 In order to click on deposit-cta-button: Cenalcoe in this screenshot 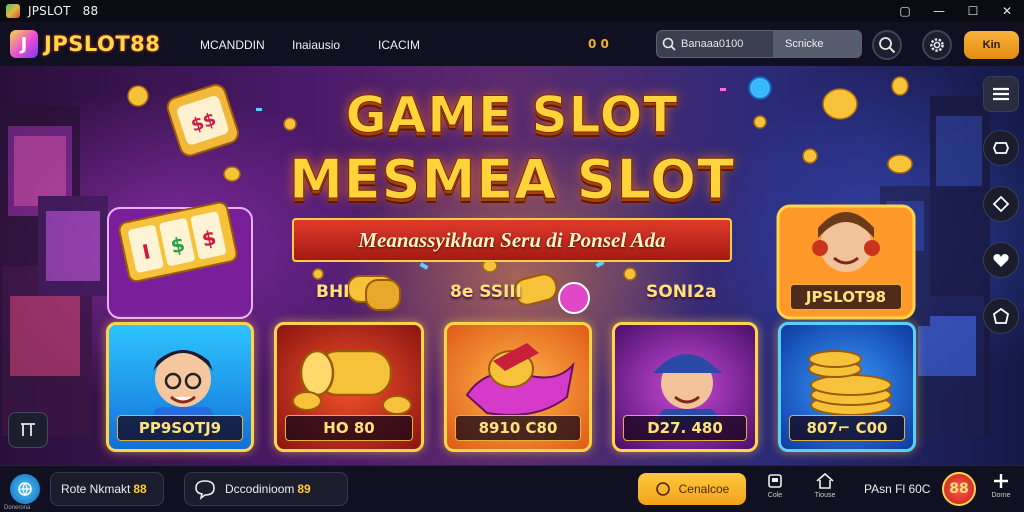, I will do `click(692, 489)`.